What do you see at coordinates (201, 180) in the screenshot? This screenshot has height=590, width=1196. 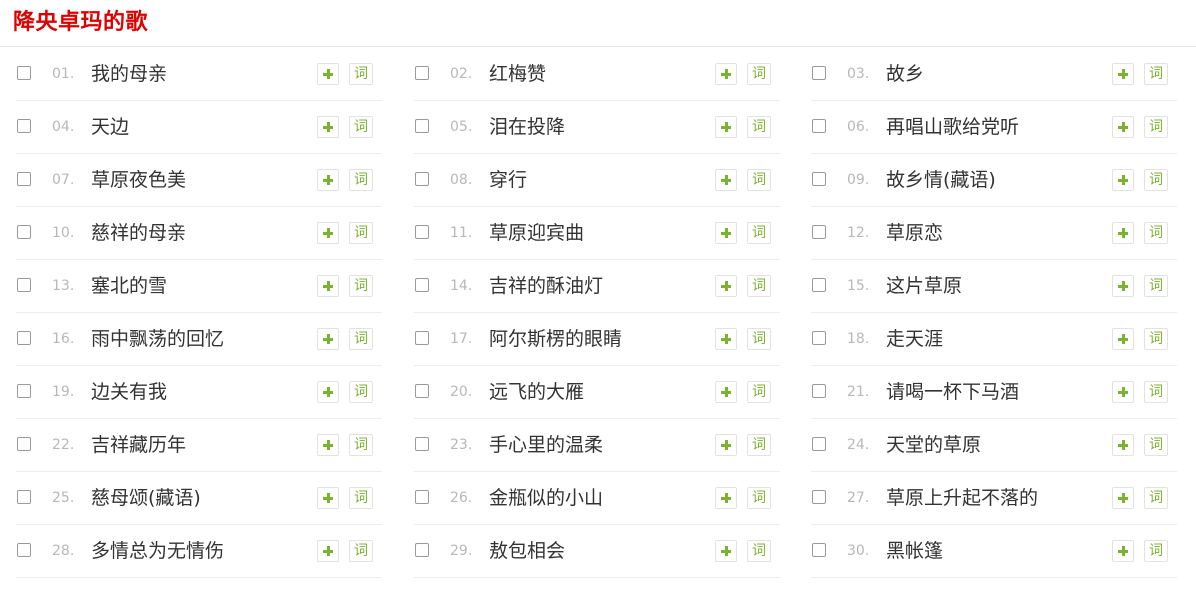 I see `song-title-link: 草原夜色美` at bounding box center [201, 180].